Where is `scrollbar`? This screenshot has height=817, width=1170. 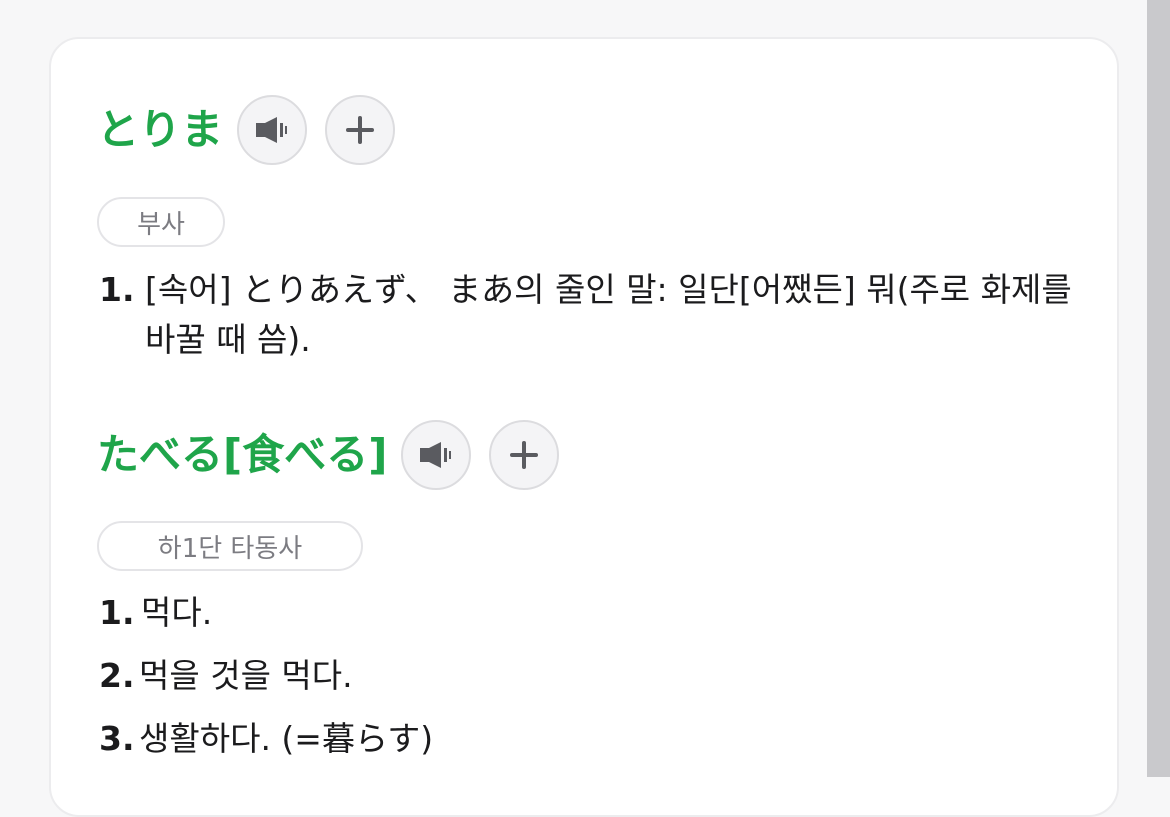 scrollbar is located at coordinates (1158, 388).